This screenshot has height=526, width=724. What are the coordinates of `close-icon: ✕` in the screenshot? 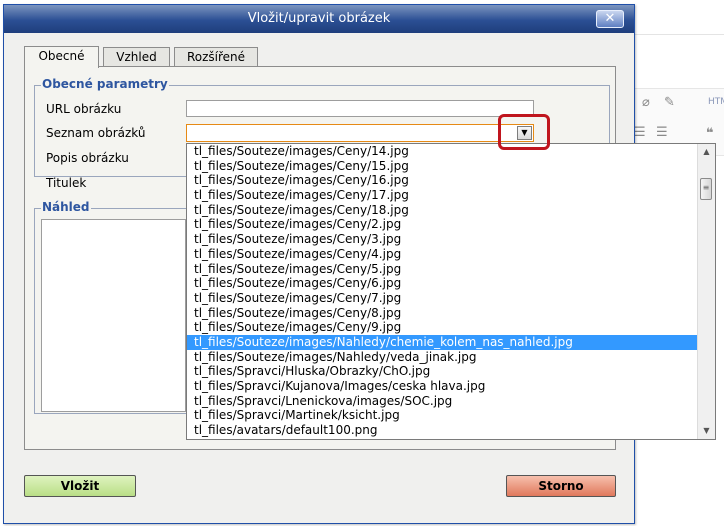 It's located at (610, 18).